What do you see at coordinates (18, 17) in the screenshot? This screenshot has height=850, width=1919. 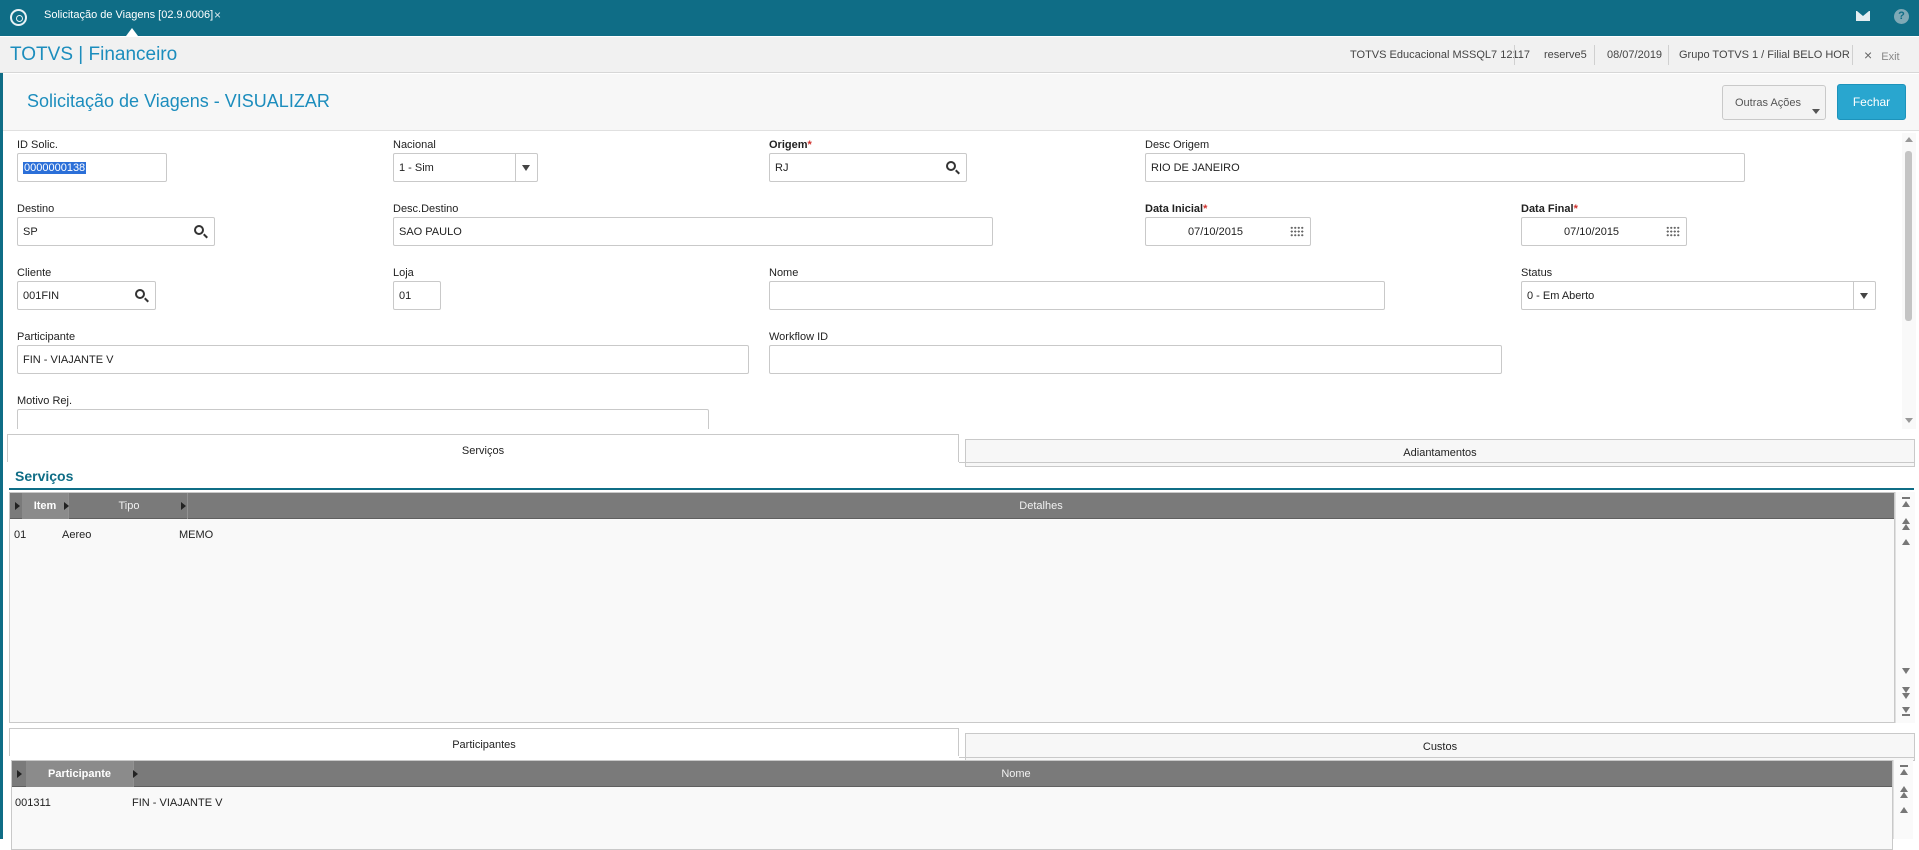 I see `totvs-home-icon` at bounding box center [18, 17].